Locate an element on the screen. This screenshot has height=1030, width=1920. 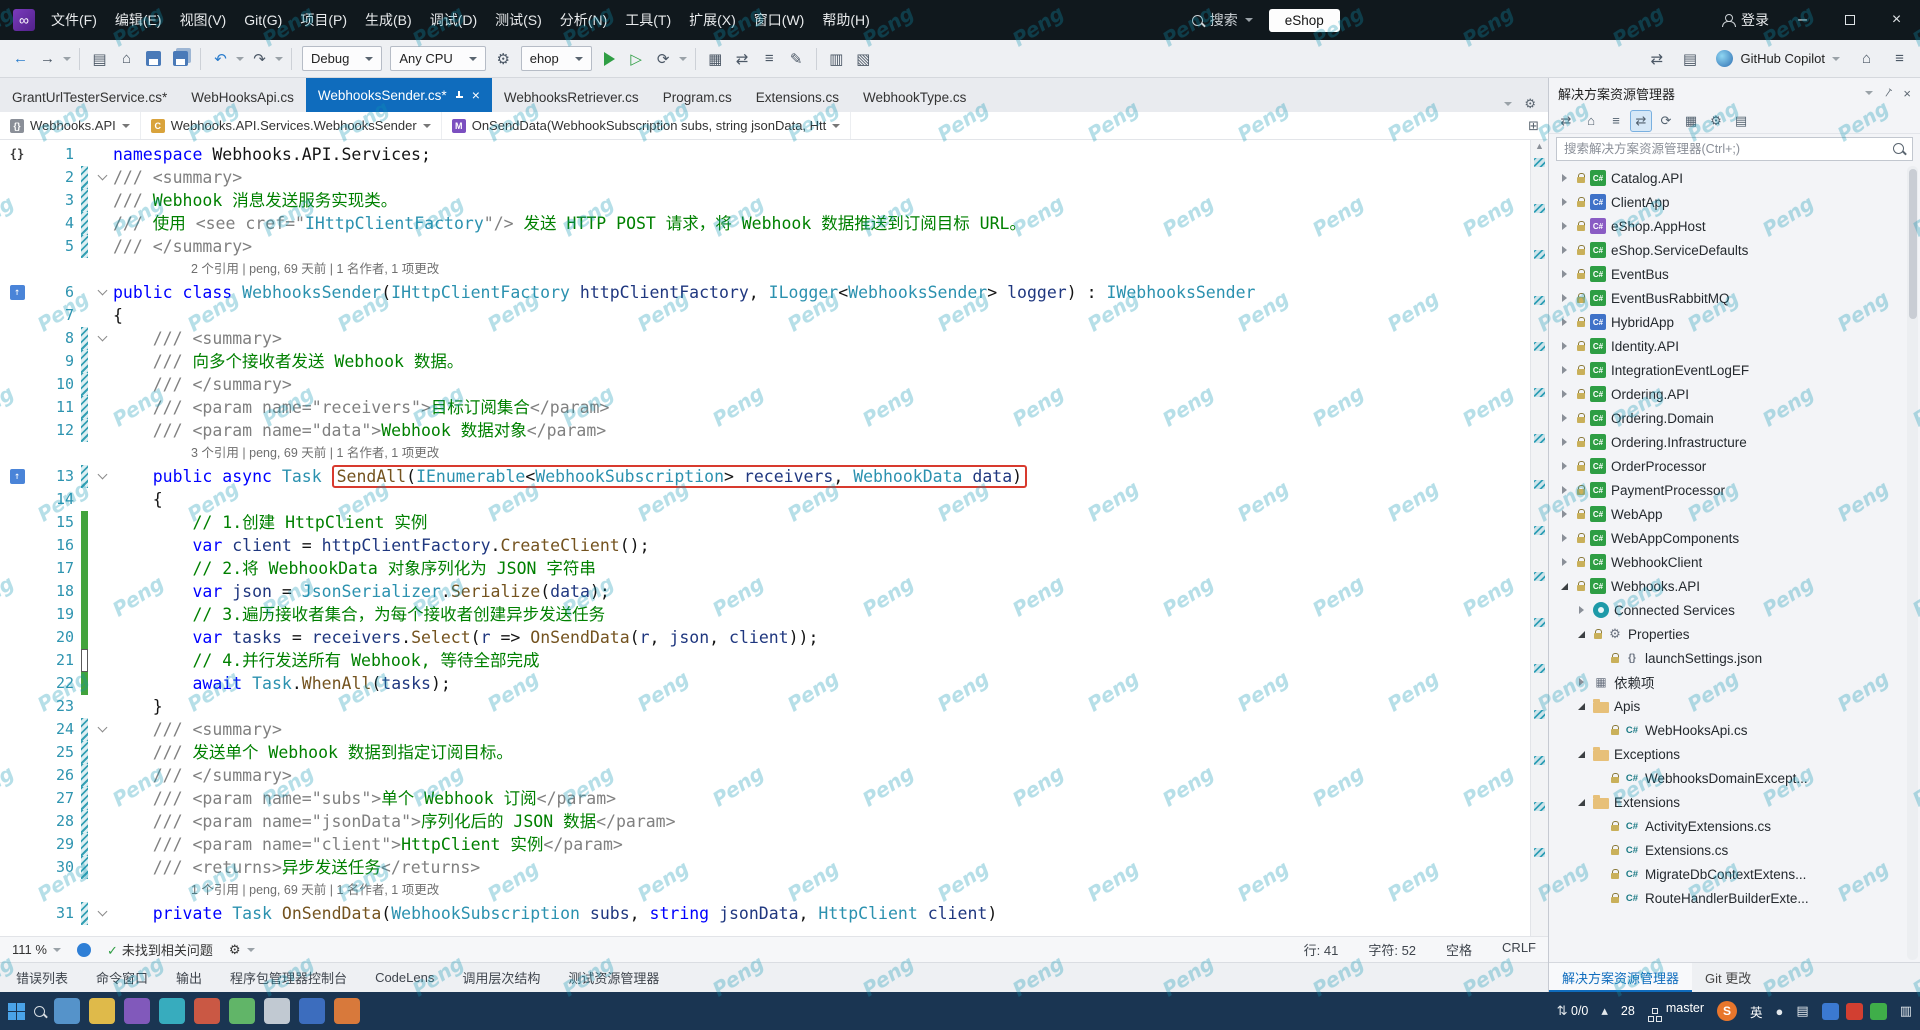
tree-item-paymentprocessor: C# PaymentProcessor is located at coordinates (1734, 490).